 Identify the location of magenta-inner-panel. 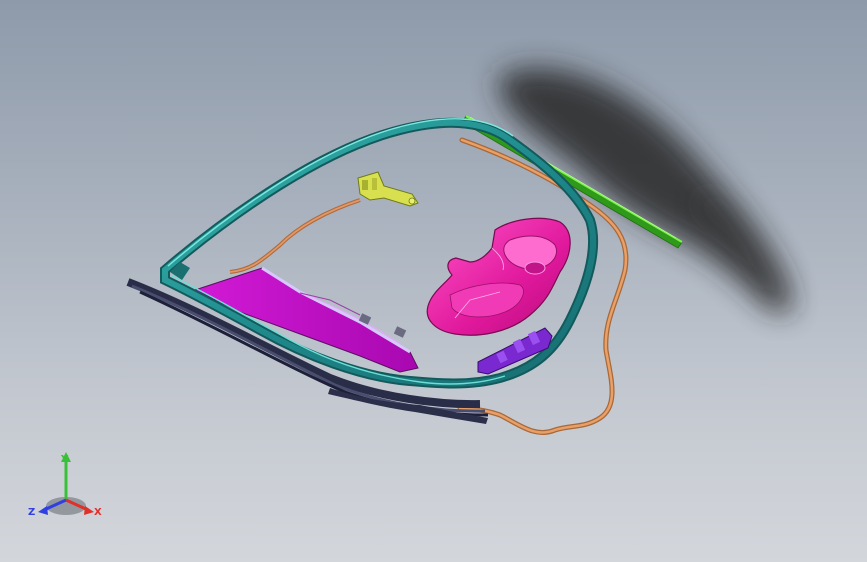
(498, 276).